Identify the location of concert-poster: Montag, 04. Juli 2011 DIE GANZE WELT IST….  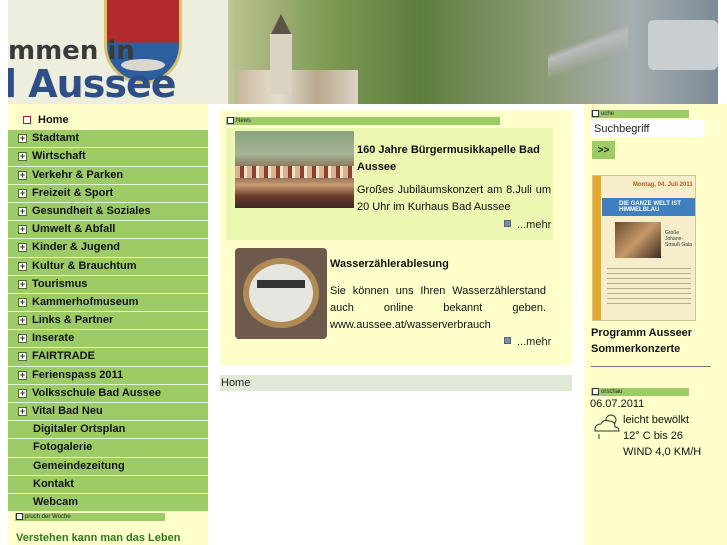
(644, 248).